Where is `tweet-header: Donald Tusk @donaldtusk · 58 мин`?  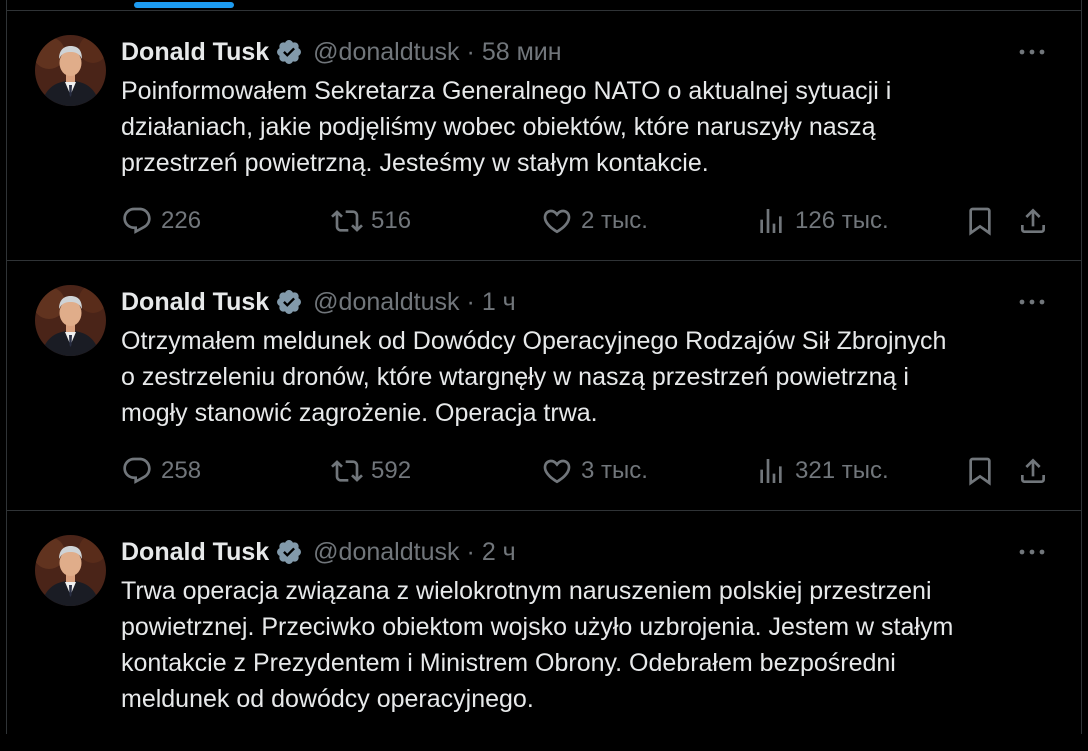
tweet-header: Donald Tusk @donaldtusk · 58 мин is located at coordinates (341, 52).